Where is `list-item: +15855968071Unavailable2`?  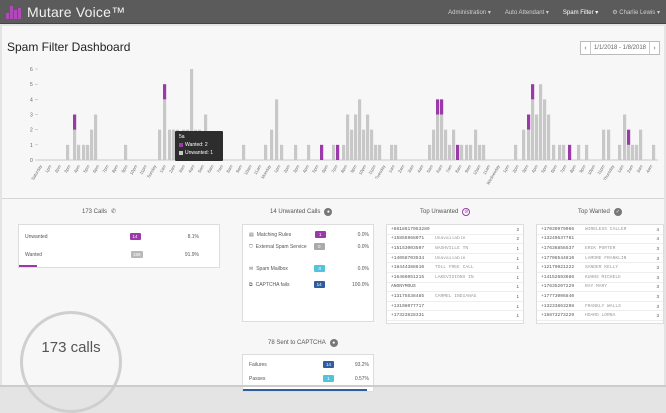 list-item: +15855968071Unavailable2 is located at coordinates (455, 240).